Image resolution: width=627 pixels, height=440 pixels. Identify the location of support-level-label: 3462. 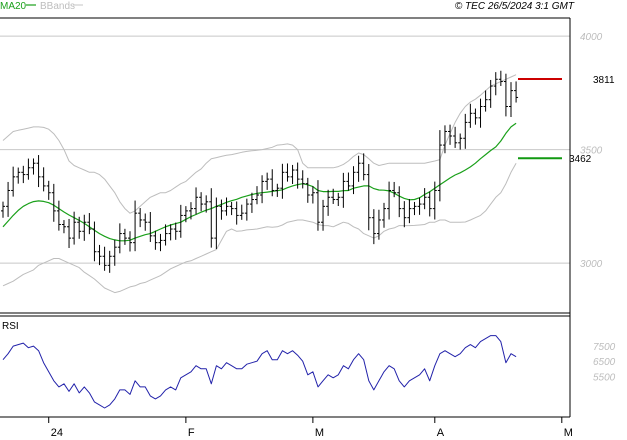
(580, 159).